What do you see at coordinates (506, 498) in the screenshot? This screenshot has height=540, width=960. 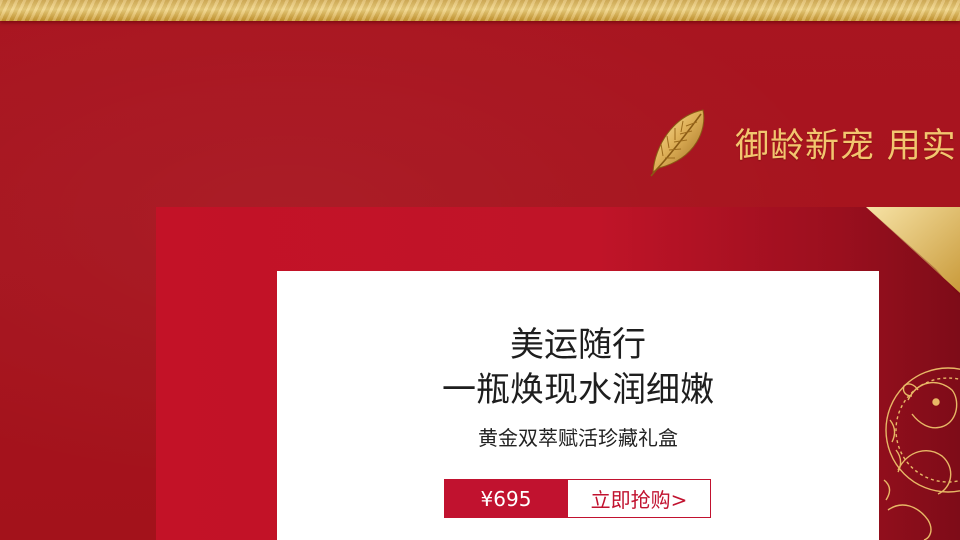 I see `price-tag: ¥695` at bounding box center [506, 498].